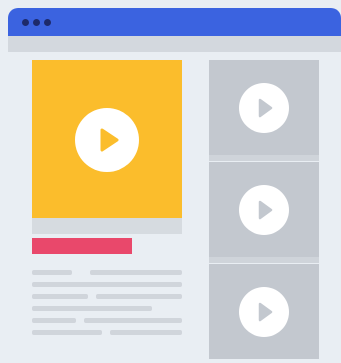 The image size is (341, 363). Describe the element at coordinates (174, 44) in the screenshot. I see `toolbar-strip` at that location.